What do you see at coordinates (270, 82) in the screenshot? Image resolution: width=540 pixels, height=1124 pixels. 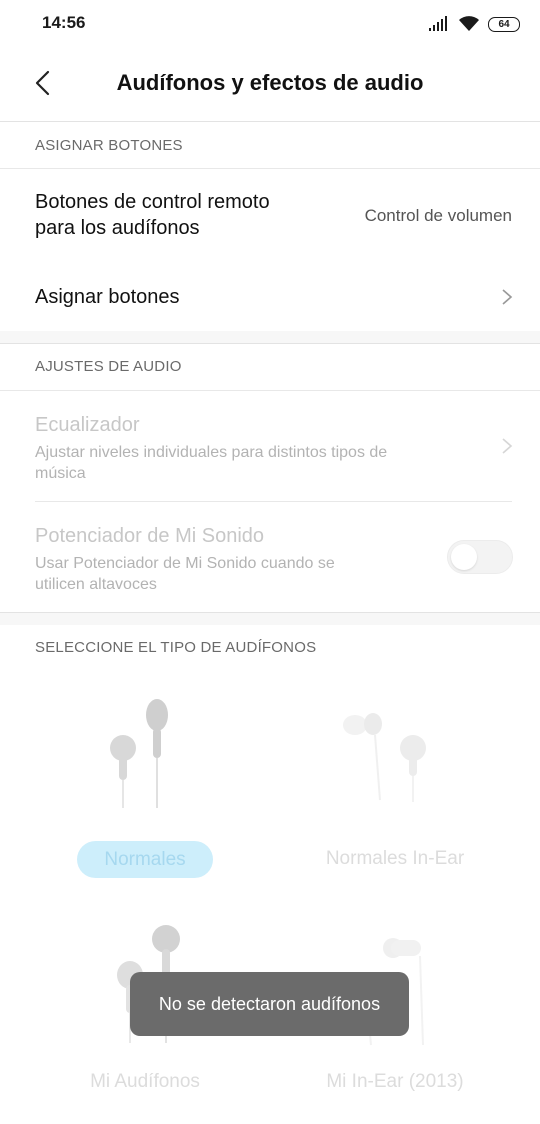 I see `page-title: Audífonos y efectos de audio` at bounding box center [270, 82].